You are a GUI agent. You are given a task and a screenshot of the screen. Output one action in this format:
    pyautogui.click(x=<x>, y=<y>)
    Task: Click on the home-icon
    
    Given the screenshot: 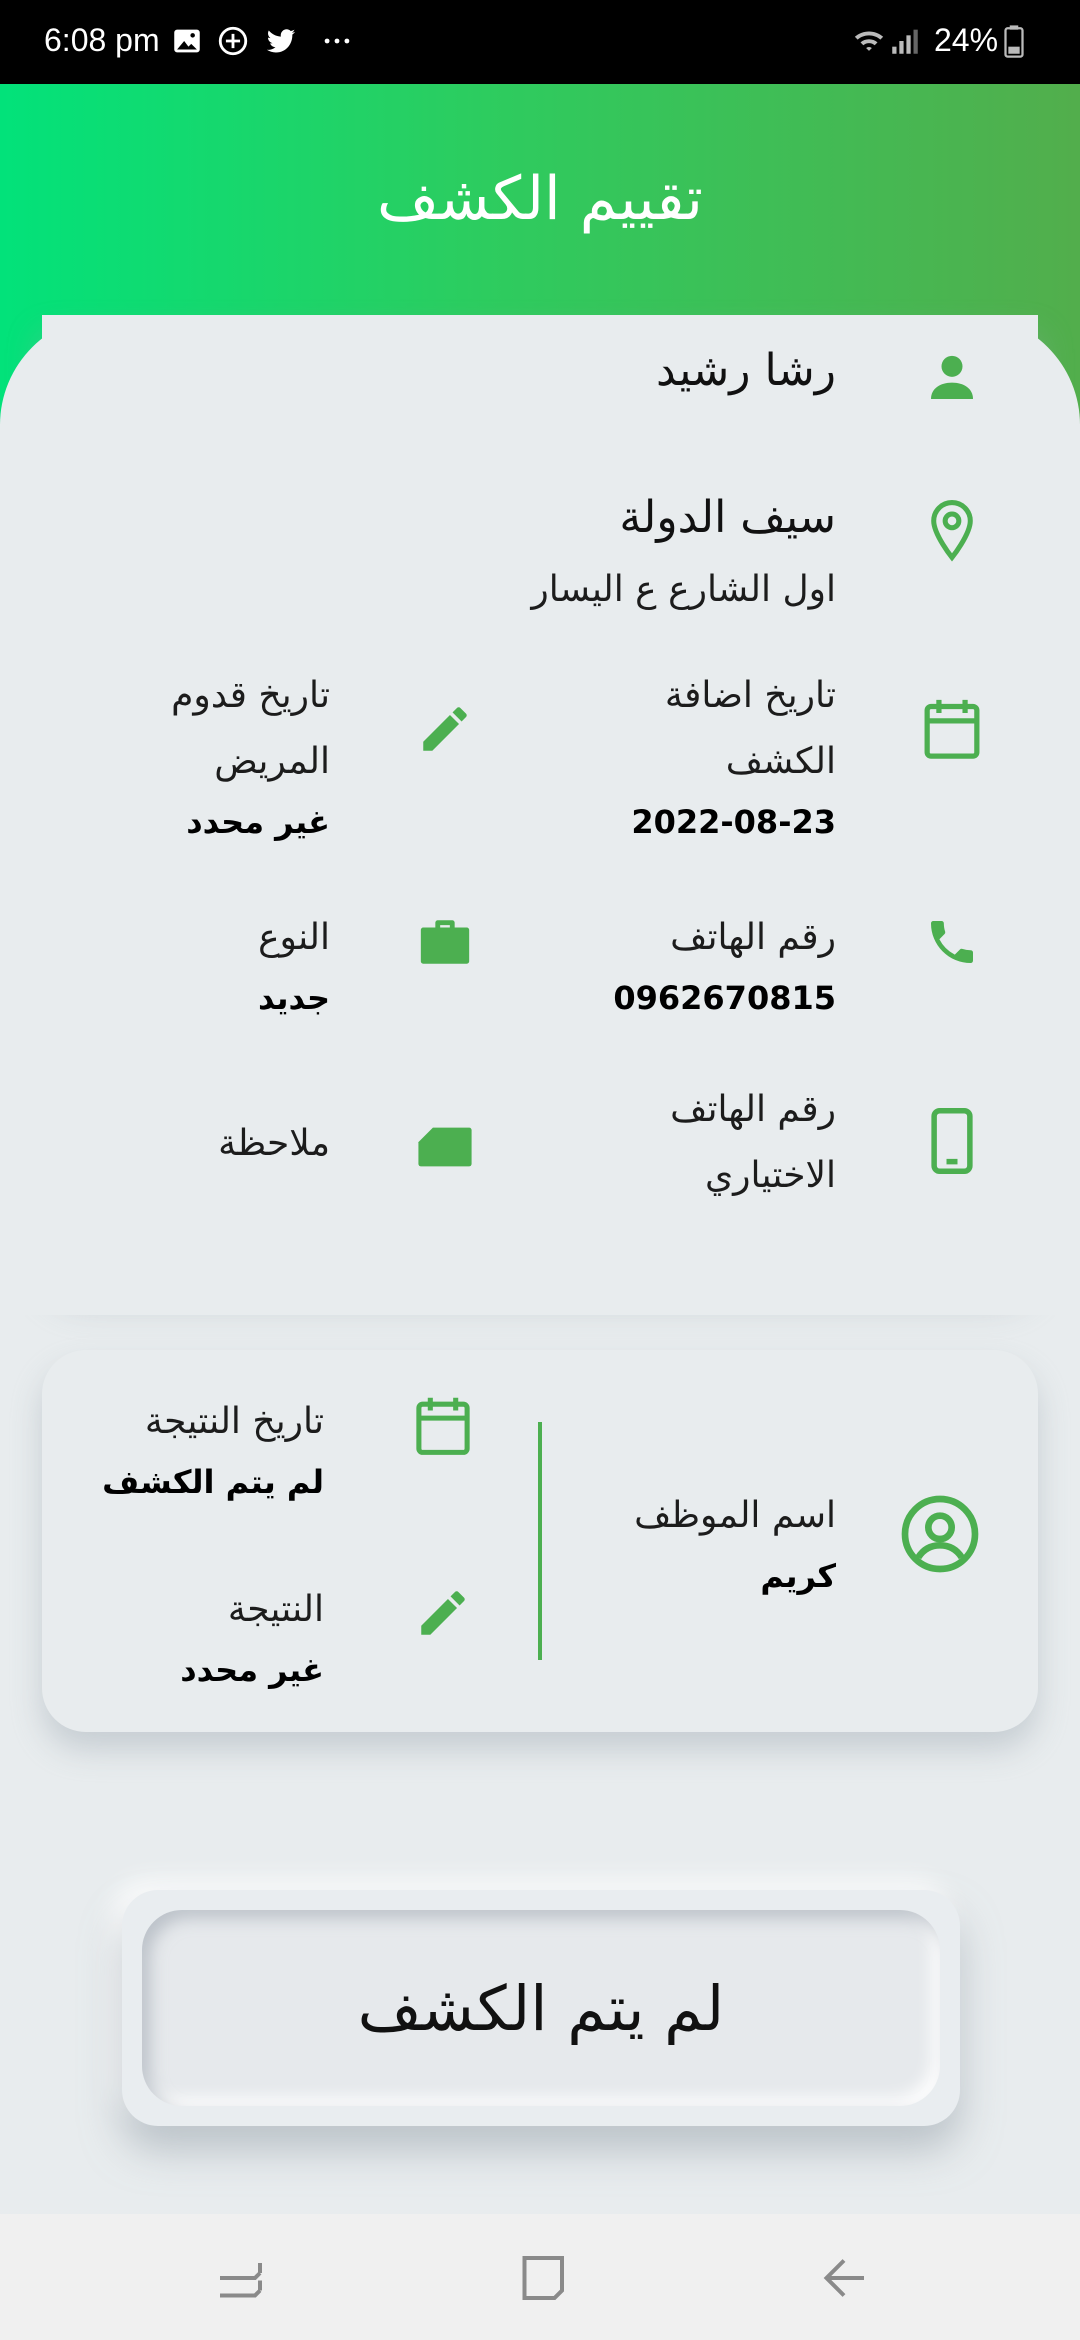 What is the action you would take?
    pyautogui.click(x=542, y=2278)
    